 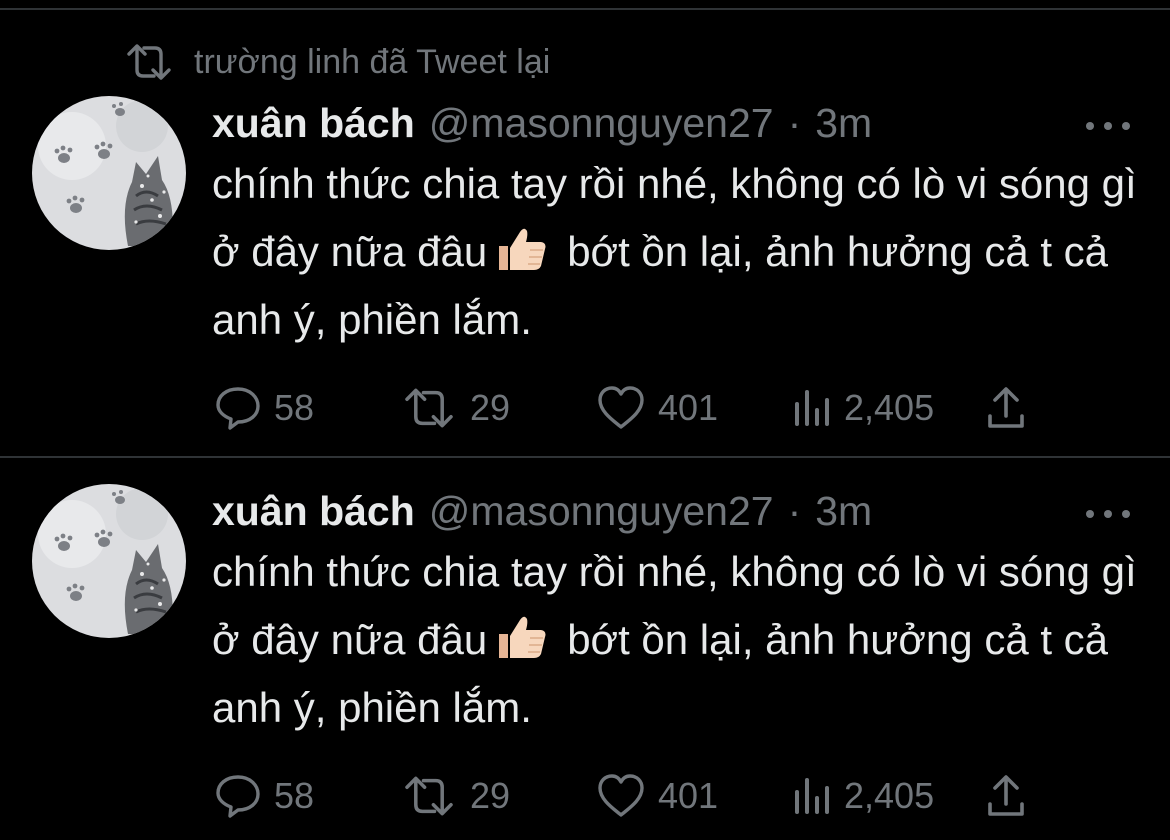 I want to click on views-button: 2,405, so click(x=863, y=796).